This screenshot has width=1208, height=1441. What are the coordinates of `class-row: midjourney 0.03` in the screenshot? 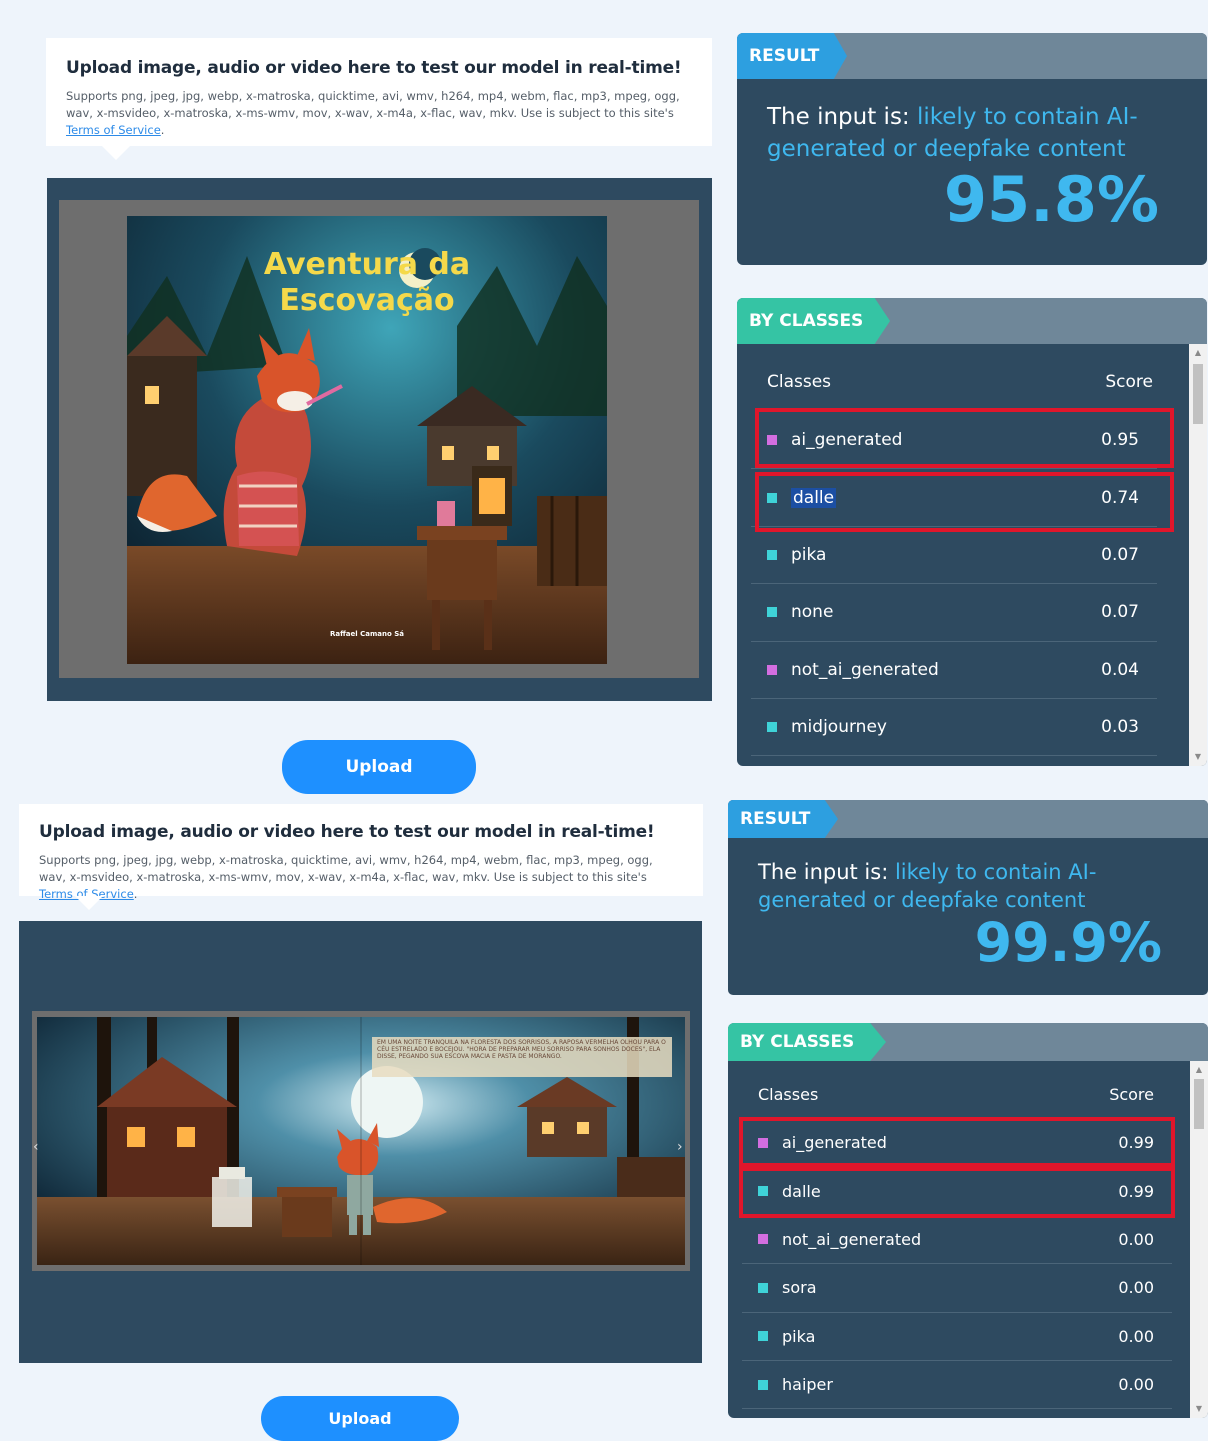 It's located at (954, 728).